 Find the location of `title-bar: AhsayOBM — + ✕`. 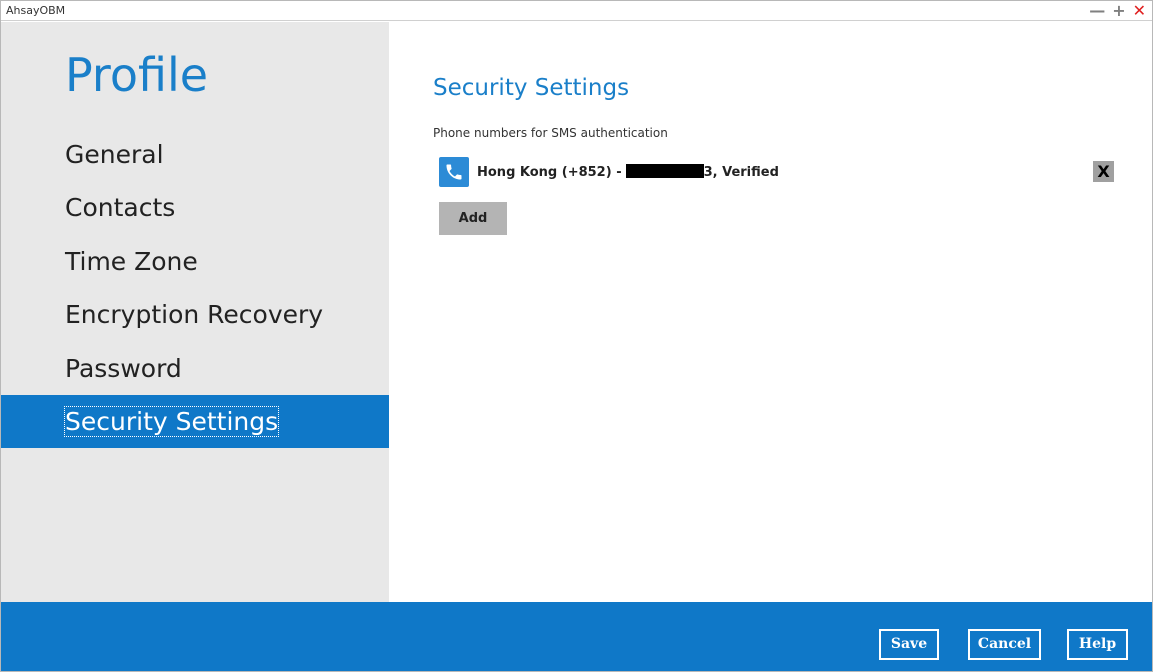

title-bar: AhsayOBM — + ✕ is located at coordinates (576, 11).